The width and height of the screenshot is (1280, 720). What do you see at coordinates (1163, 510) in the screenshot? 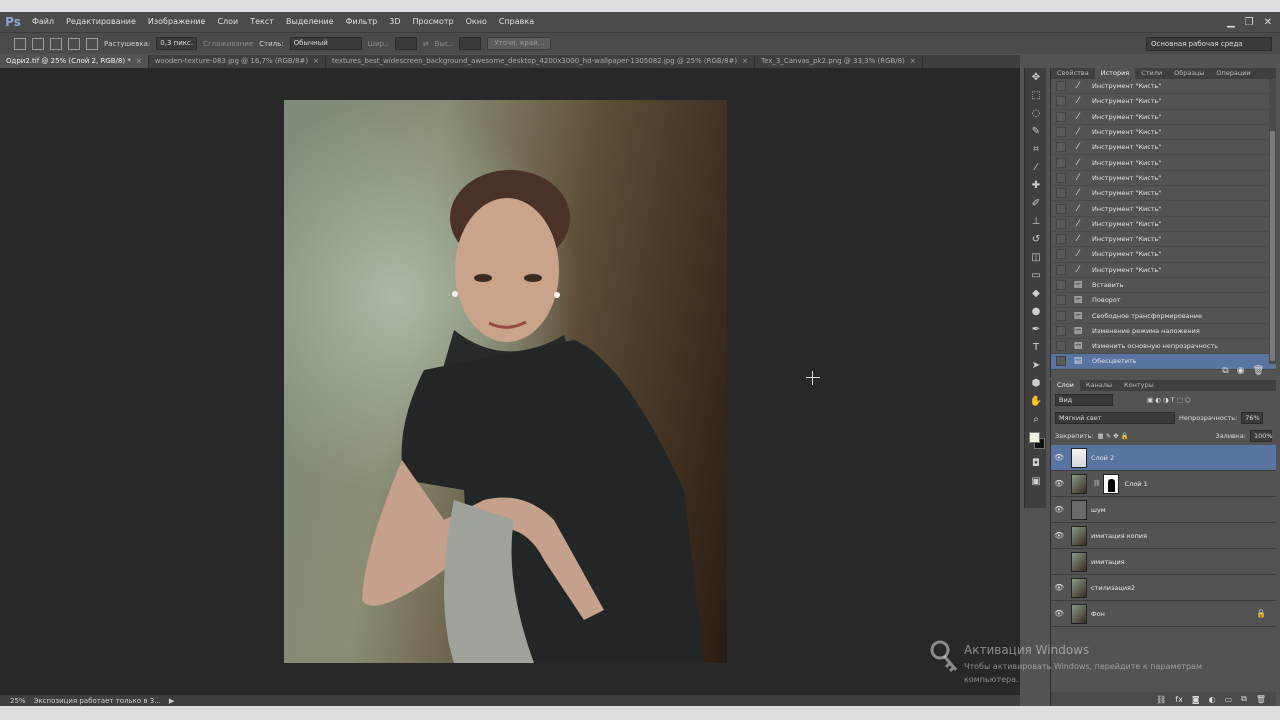
I see `layer-row: 👁 шум` at bounding box center [1163, 510].